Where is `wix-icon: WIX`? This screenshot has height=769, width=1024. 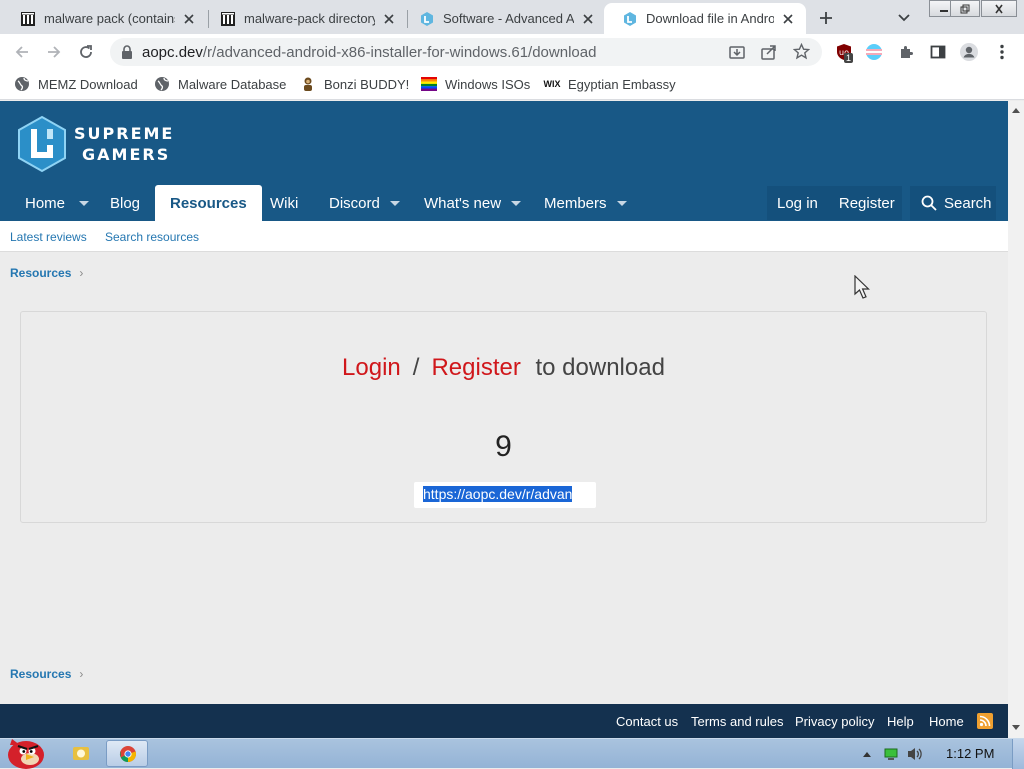 wix-icon: WIX is located at coordinates (552, 84).